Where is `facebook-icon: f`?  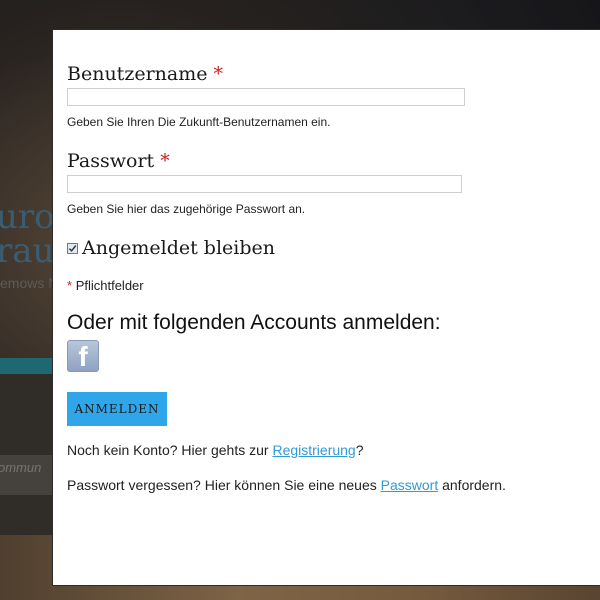
facebook-icon: f is located at coordinates (83, 356).